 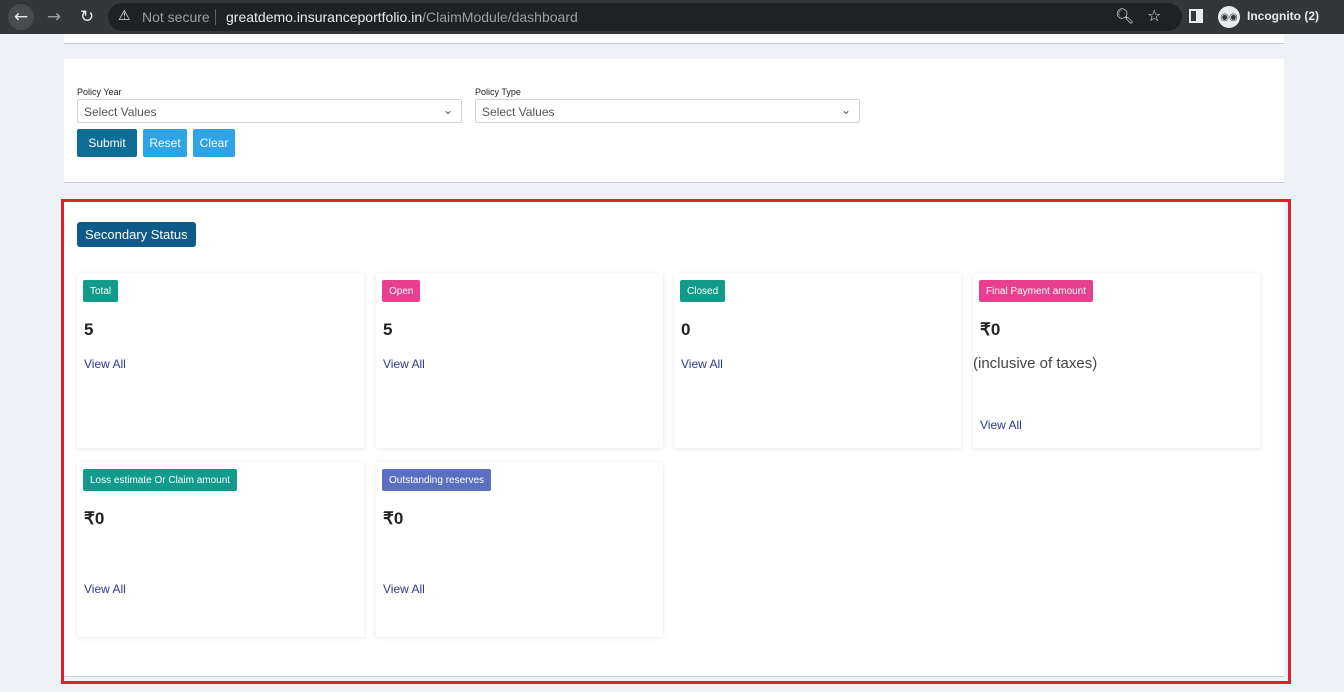 What do you see at coordinates (1154, 15) in the screenshot?
I see `bookmark-star-icon: ☆` at bounding box center [1154, 15].